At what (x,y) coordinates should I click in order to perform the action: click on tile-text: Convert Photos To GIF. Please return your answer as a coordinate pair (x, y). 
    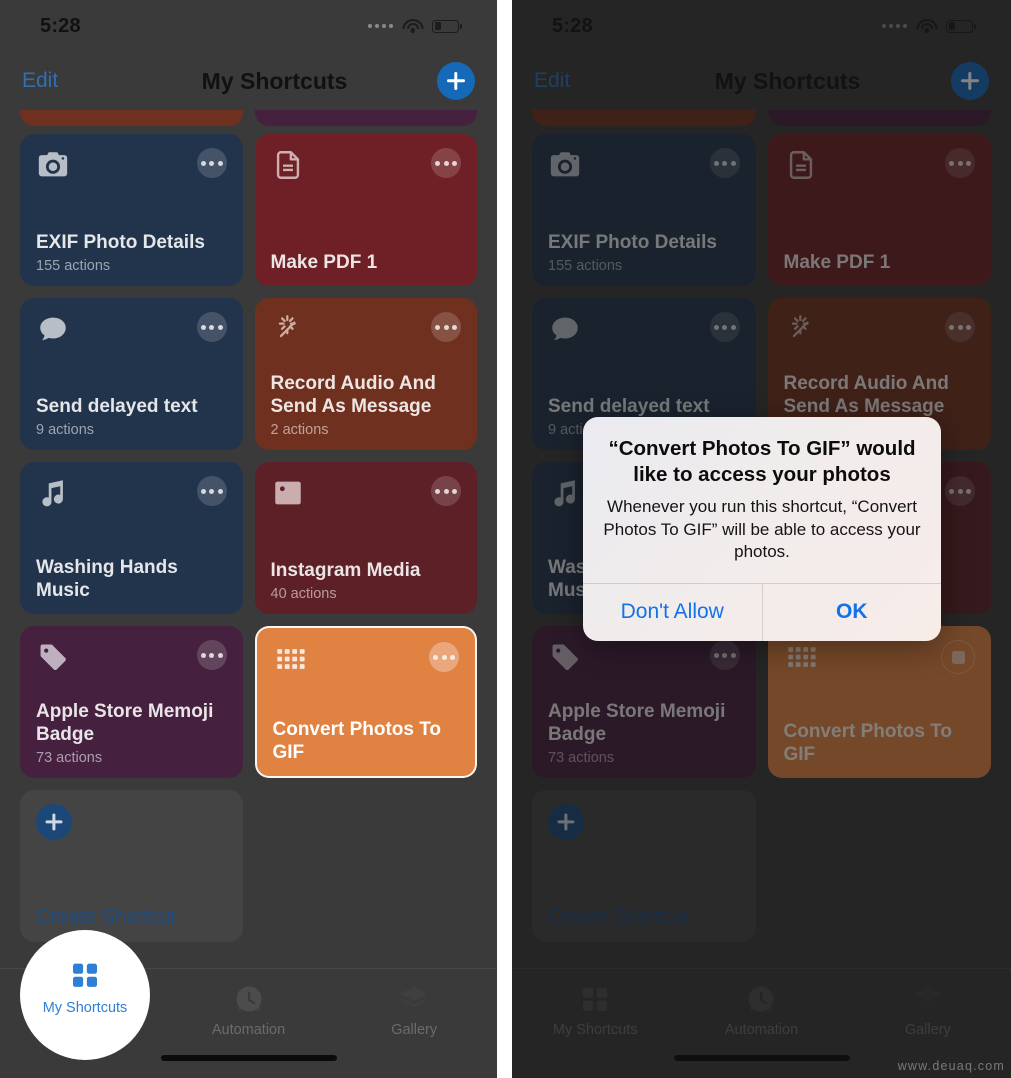
    Looking at the image, I should click on (880, 743).